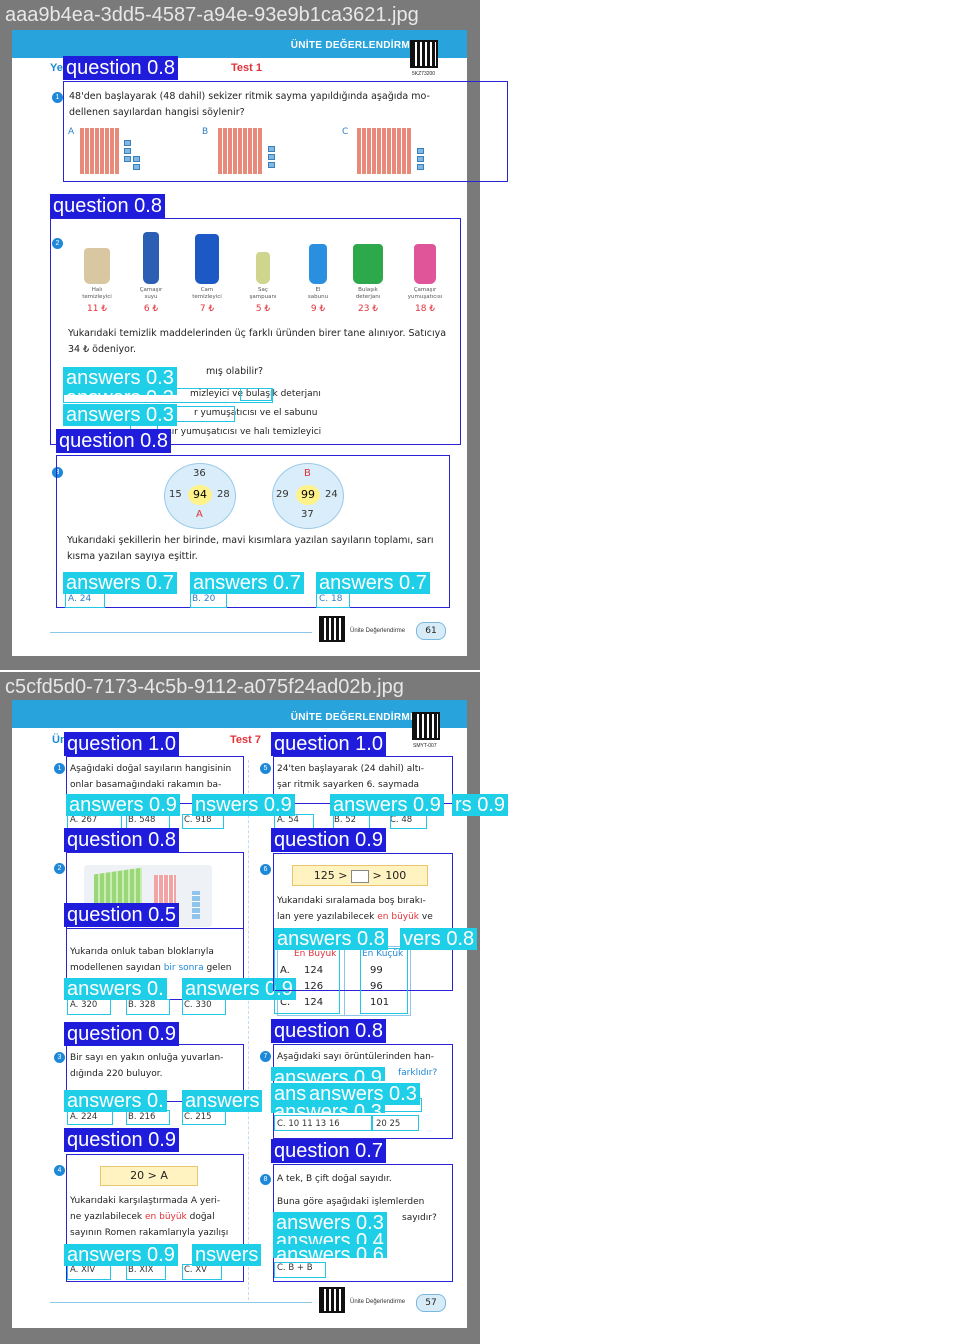 Image resolution: width=960 pixels, height=1344 pixels. What do you see at coordinates (56, 68) in the screenshot?
I see `header-left-fragment: Ye` at bounding box center [56, 68].